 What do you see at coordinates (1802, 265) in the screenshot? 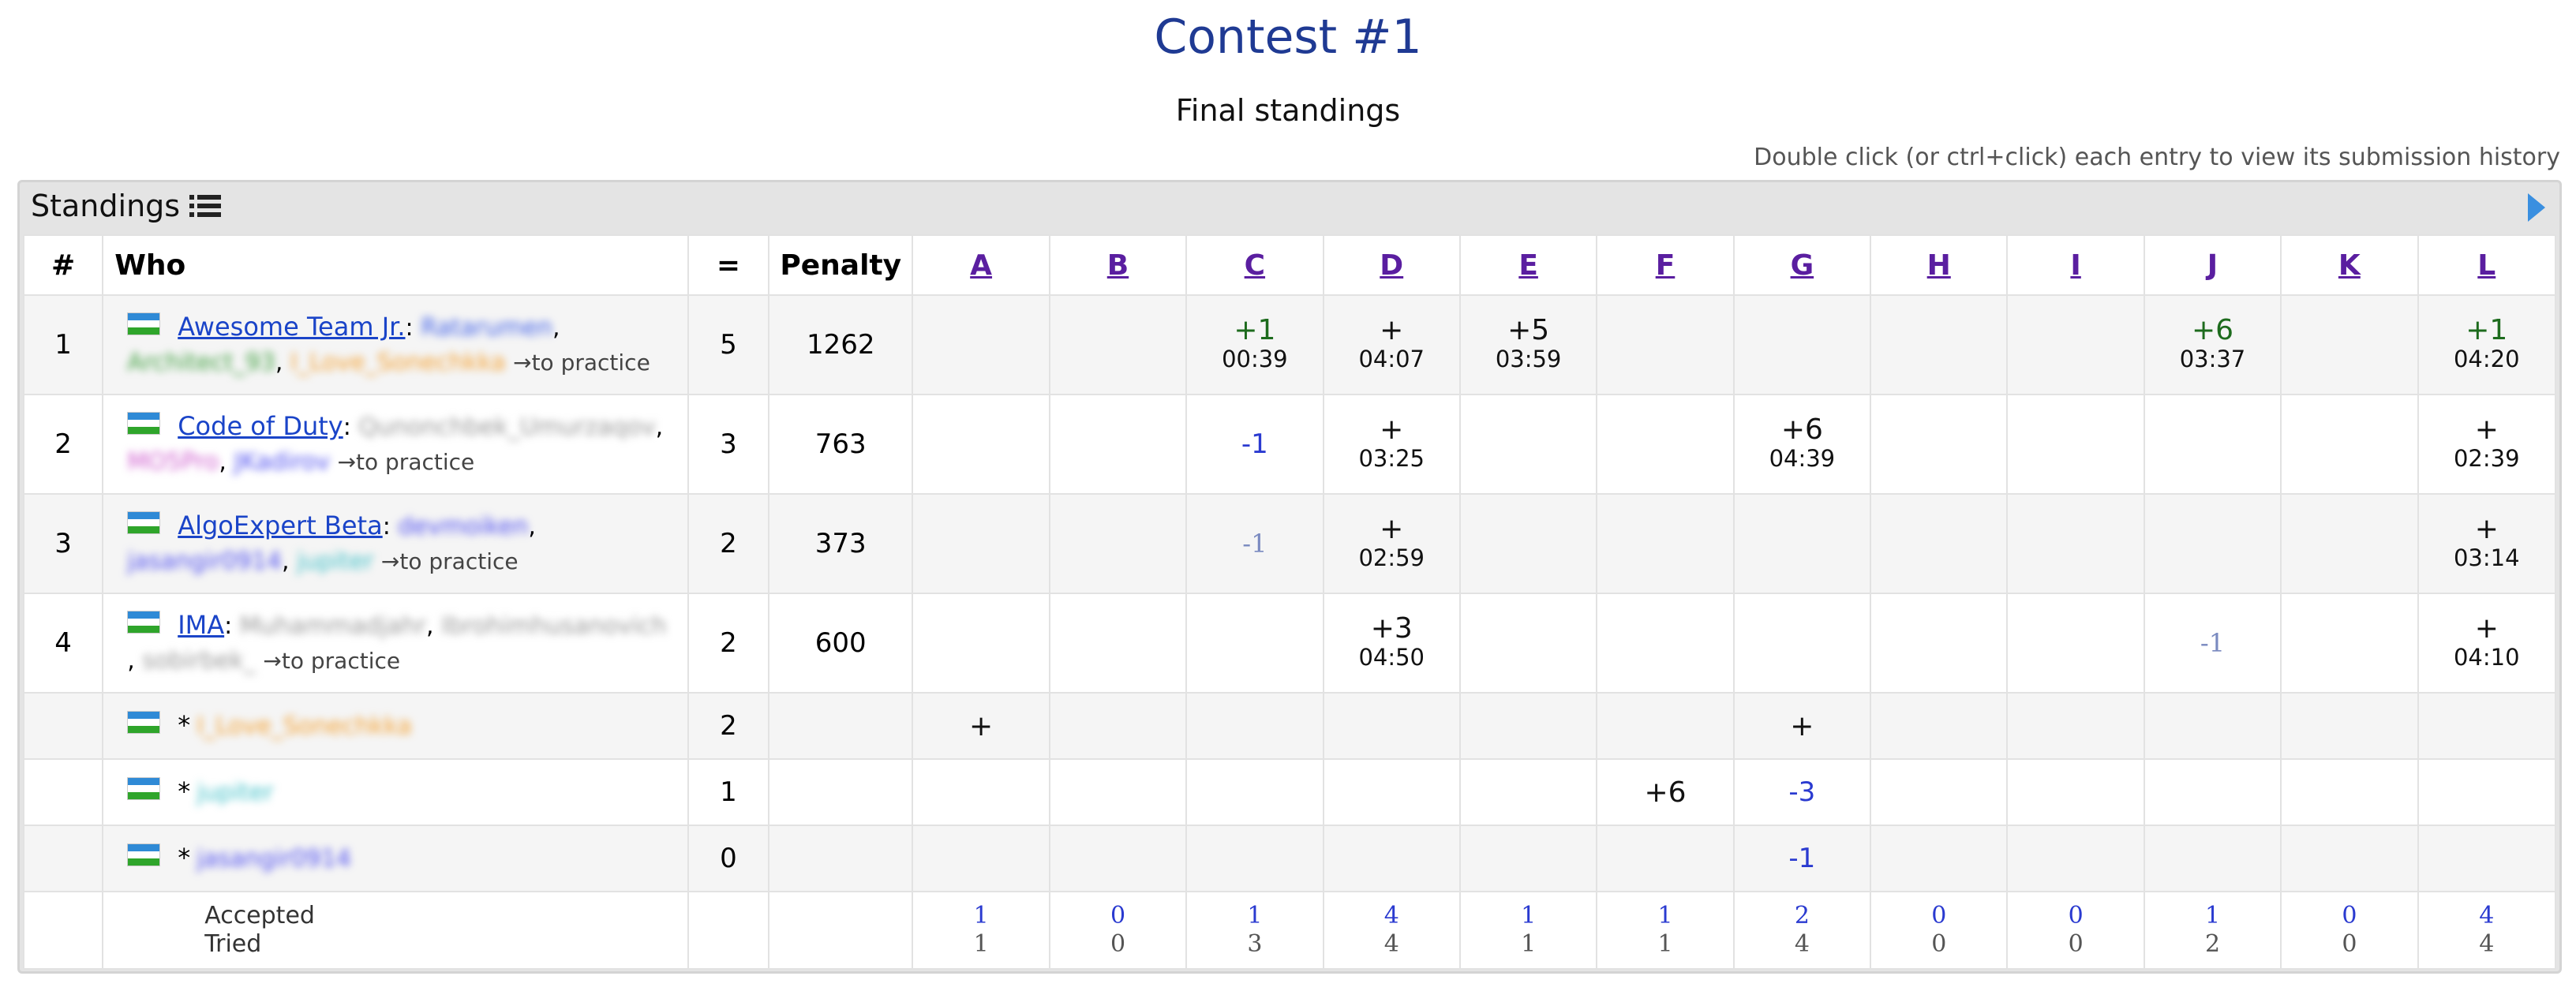
I see `problem-link-g: G` at bounding box center [1802, 265].